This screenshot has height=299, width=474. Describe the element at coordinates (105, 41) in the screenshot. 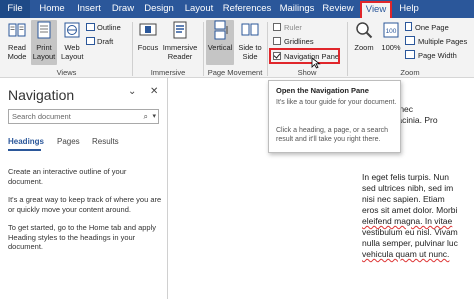

I see `draft-label: Draft` at that location.